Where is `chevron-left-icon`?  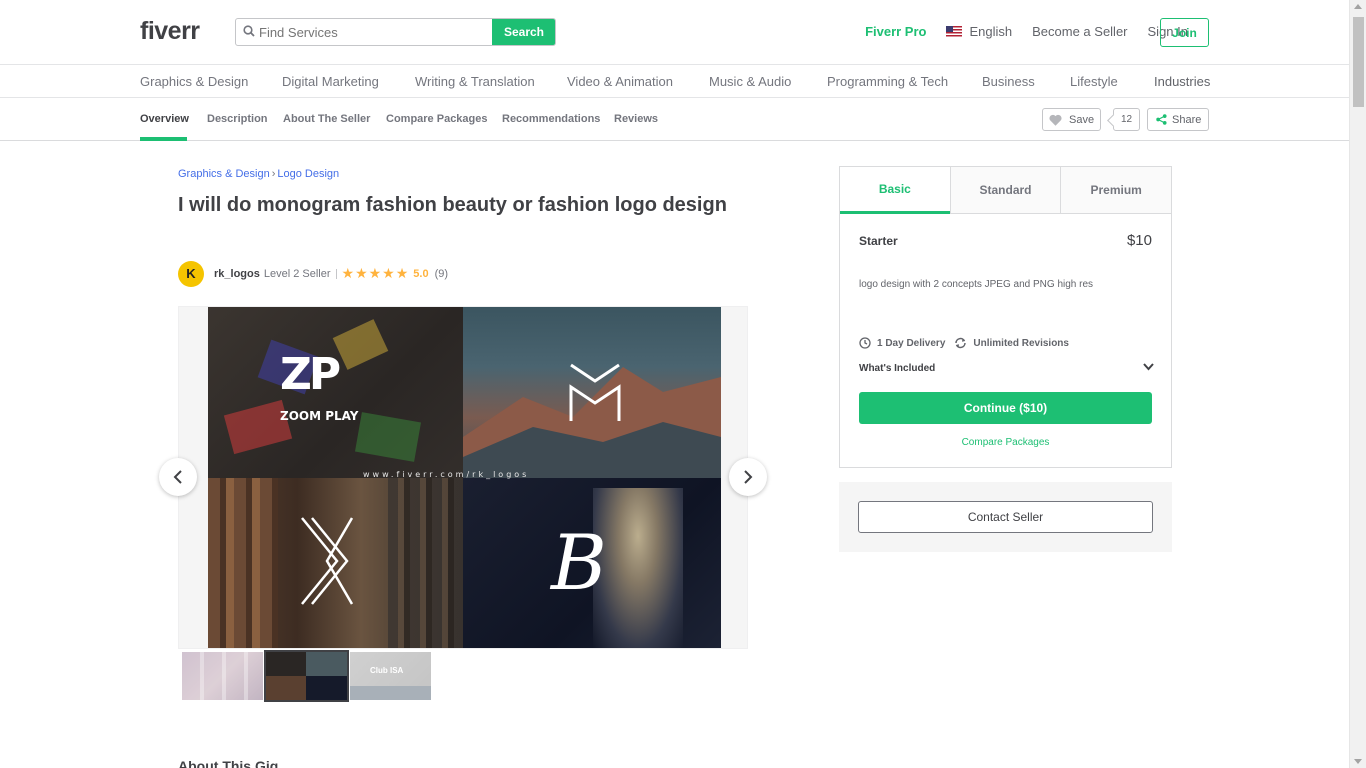
chevron-left-icon is located at coordinates (177, 477).